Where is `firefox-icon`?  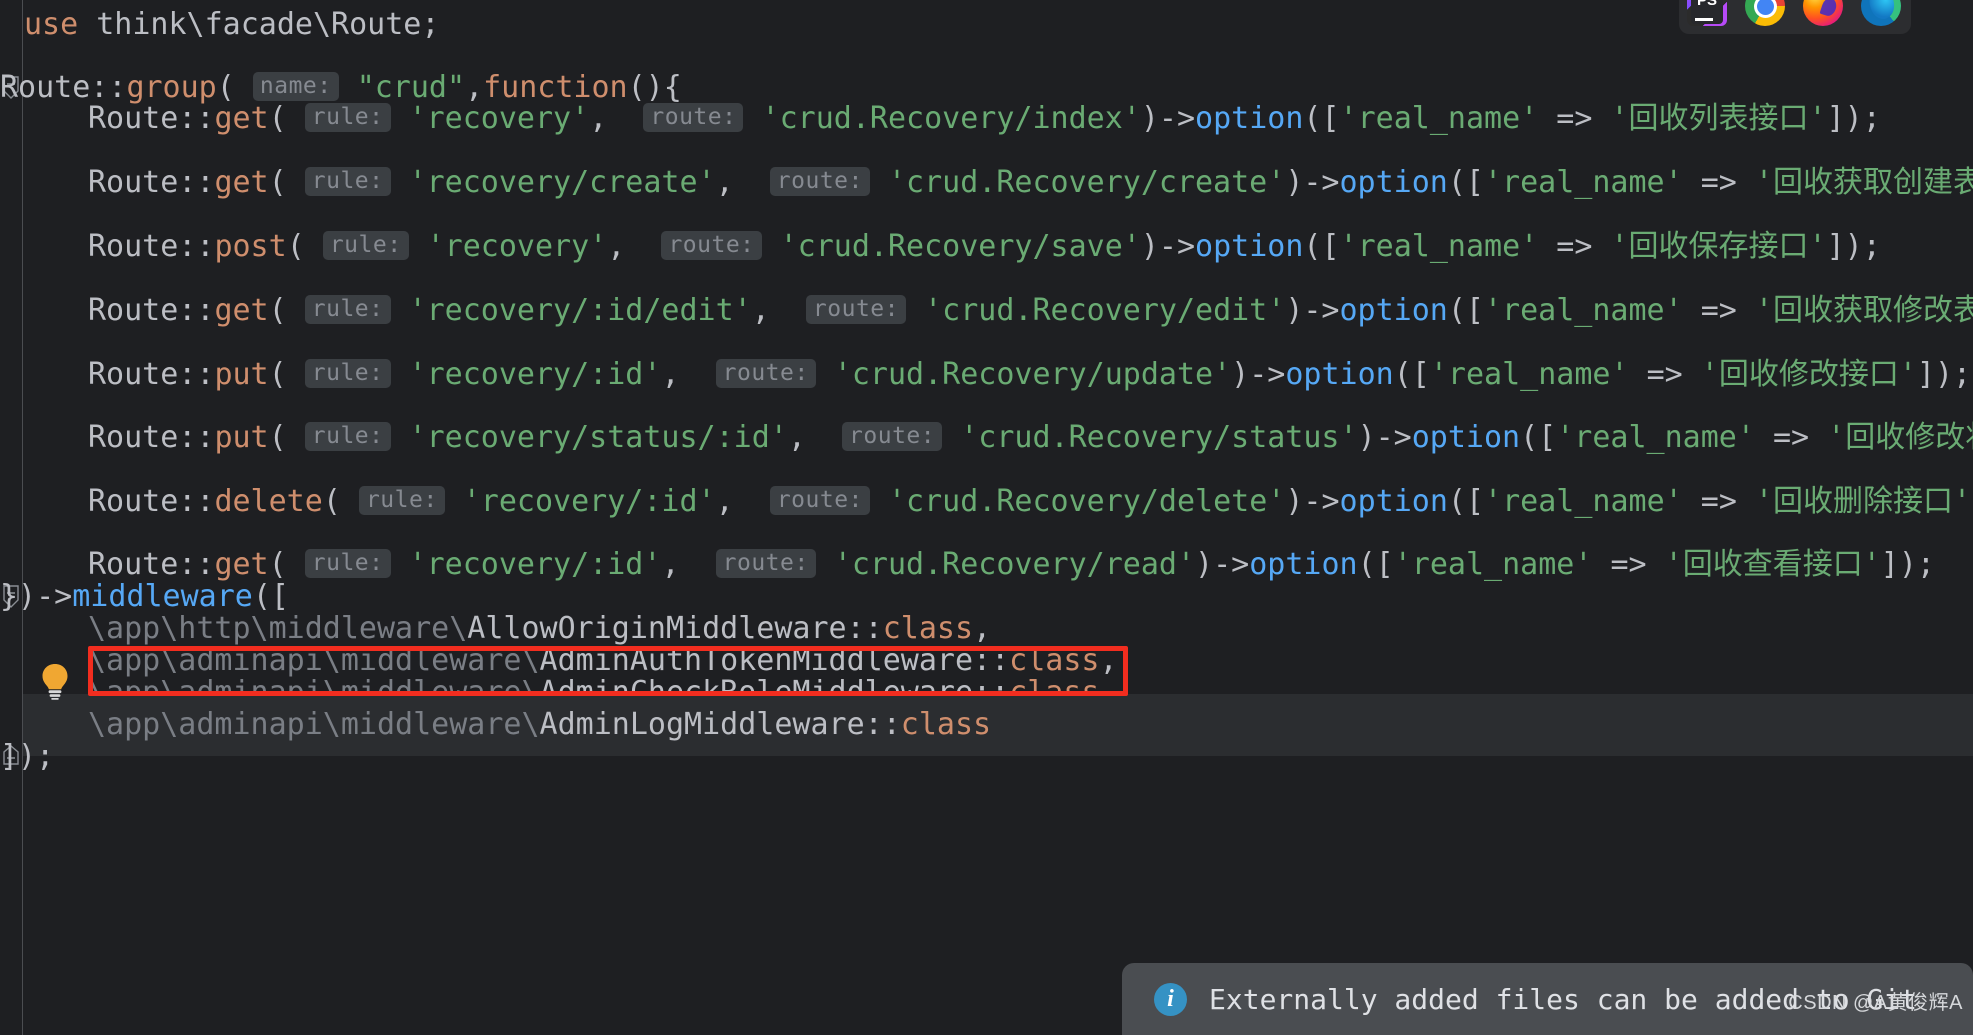 firefox-icon is located at coordinates (1823, 13).